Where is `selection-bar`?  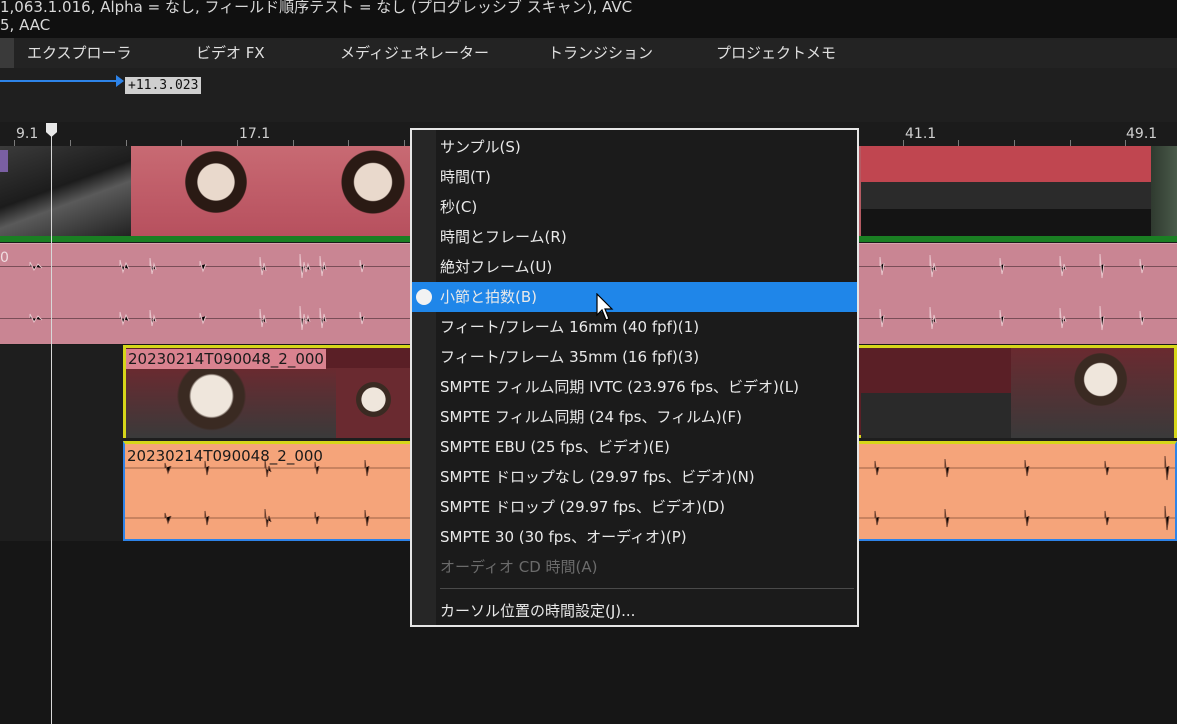 selection-bar is located at coordinates (61, 81).